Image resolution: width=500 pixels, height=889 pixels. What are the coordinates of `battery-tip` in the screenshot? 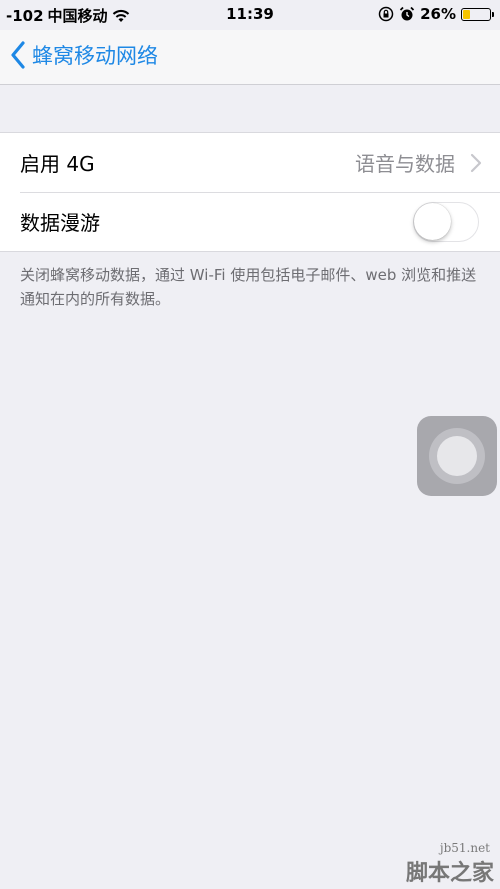 It's located at (493, 14).